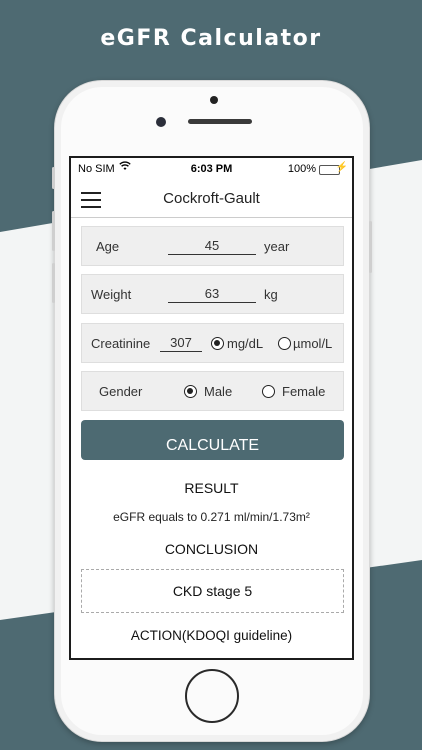 The width and height of the screenshot is (422, 750). What do you see at coordinates (370, 247) in the screenshot?
I see `power-button` at bounding box center [370, 247].